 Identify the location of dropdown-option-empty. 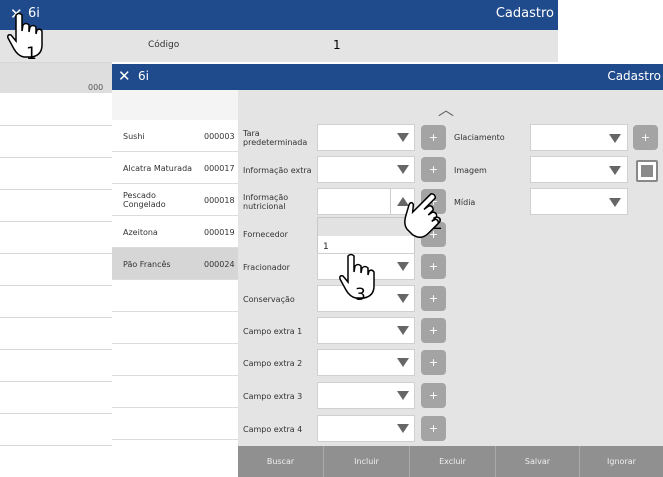
(366, 227).